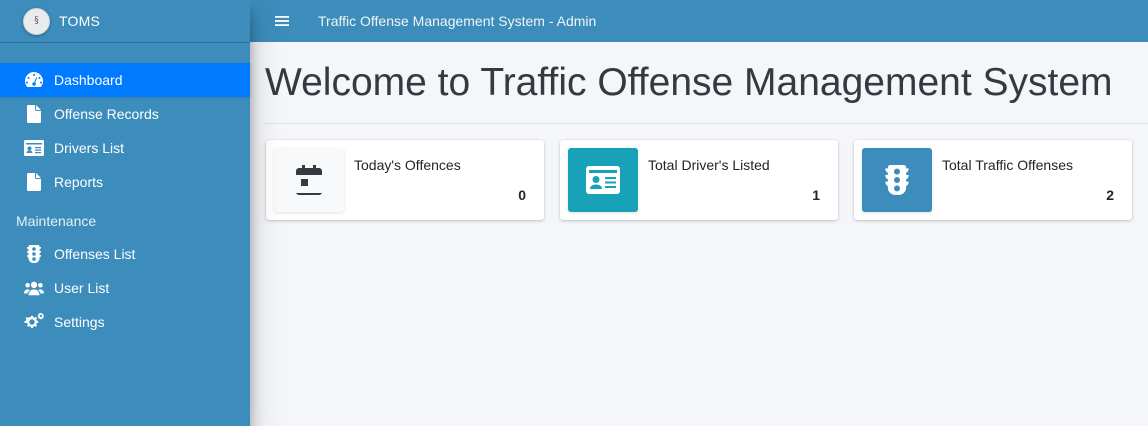 This screenshot has width=1148, height=426. I want to click on brand-name: TOMS, so click(79, 21).